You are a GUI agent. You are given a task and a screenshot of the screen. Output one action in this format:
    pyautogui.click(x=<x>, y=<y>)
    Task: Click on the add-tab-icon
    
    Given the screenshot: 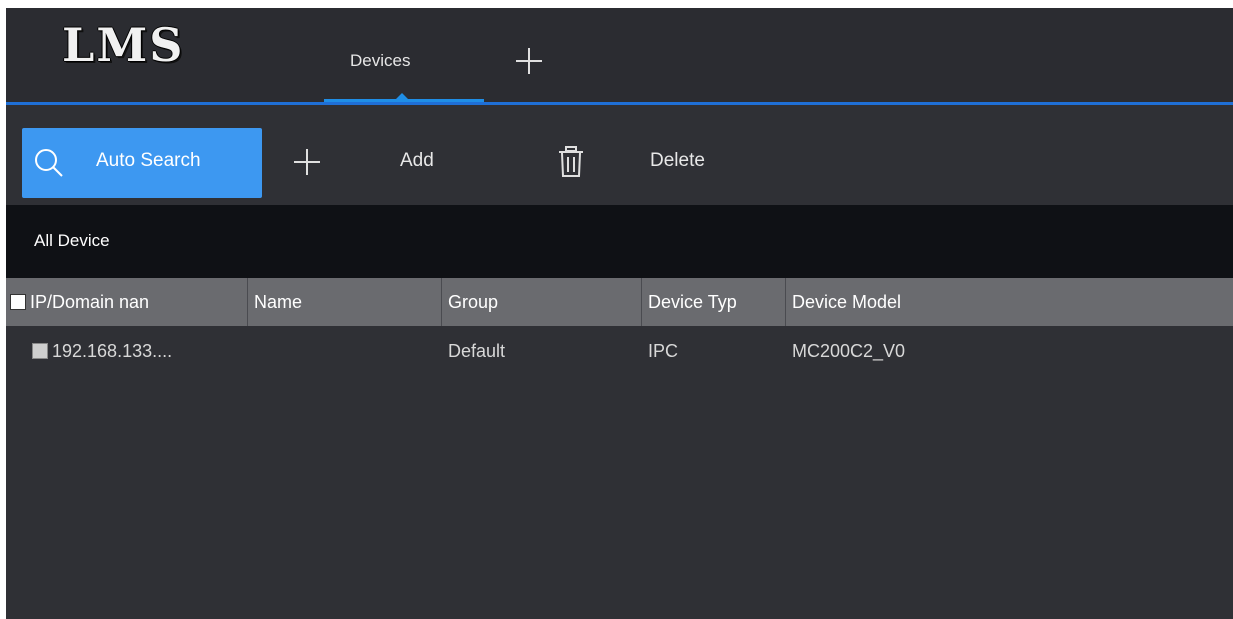 What is the action you would take?
    pyautogui.click(x=529, y=61)
    